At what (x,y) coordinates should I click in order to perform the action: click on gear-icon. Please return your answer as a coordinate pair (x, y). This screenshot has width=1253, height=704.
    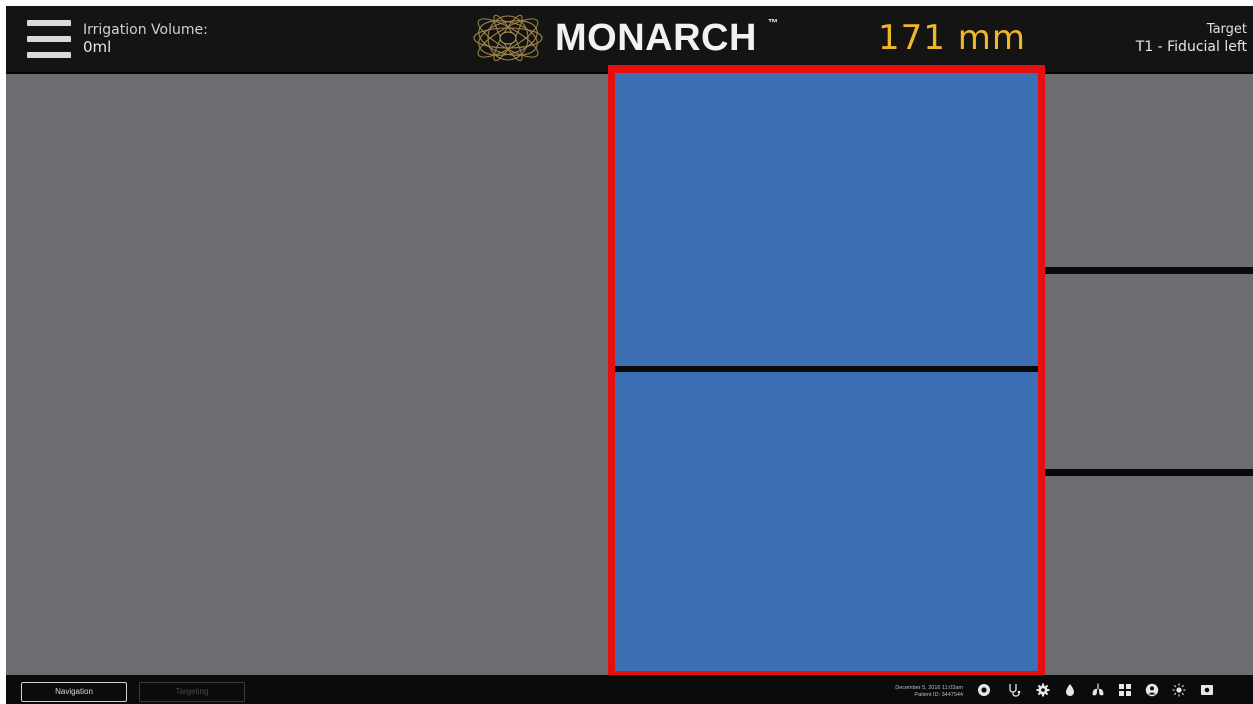
    Looking at the image, I should click on (1043, 690).